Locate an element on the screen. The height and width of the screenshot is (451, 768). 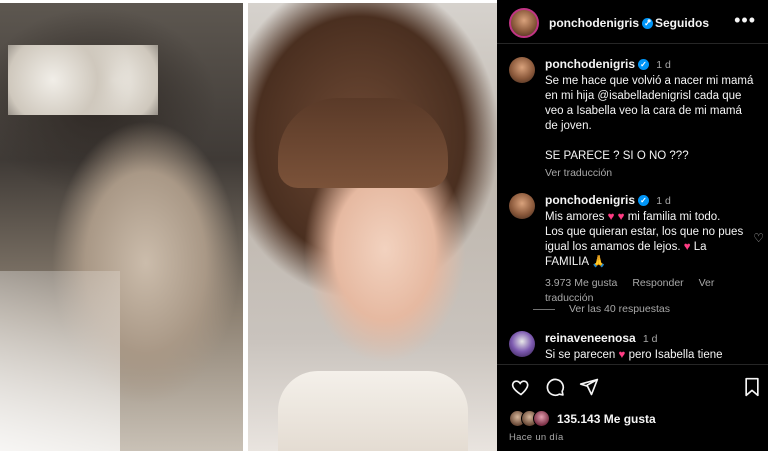
post-header: ponchodenigris ✓ • Seguidos ••• is located at coordinates (632, 22).